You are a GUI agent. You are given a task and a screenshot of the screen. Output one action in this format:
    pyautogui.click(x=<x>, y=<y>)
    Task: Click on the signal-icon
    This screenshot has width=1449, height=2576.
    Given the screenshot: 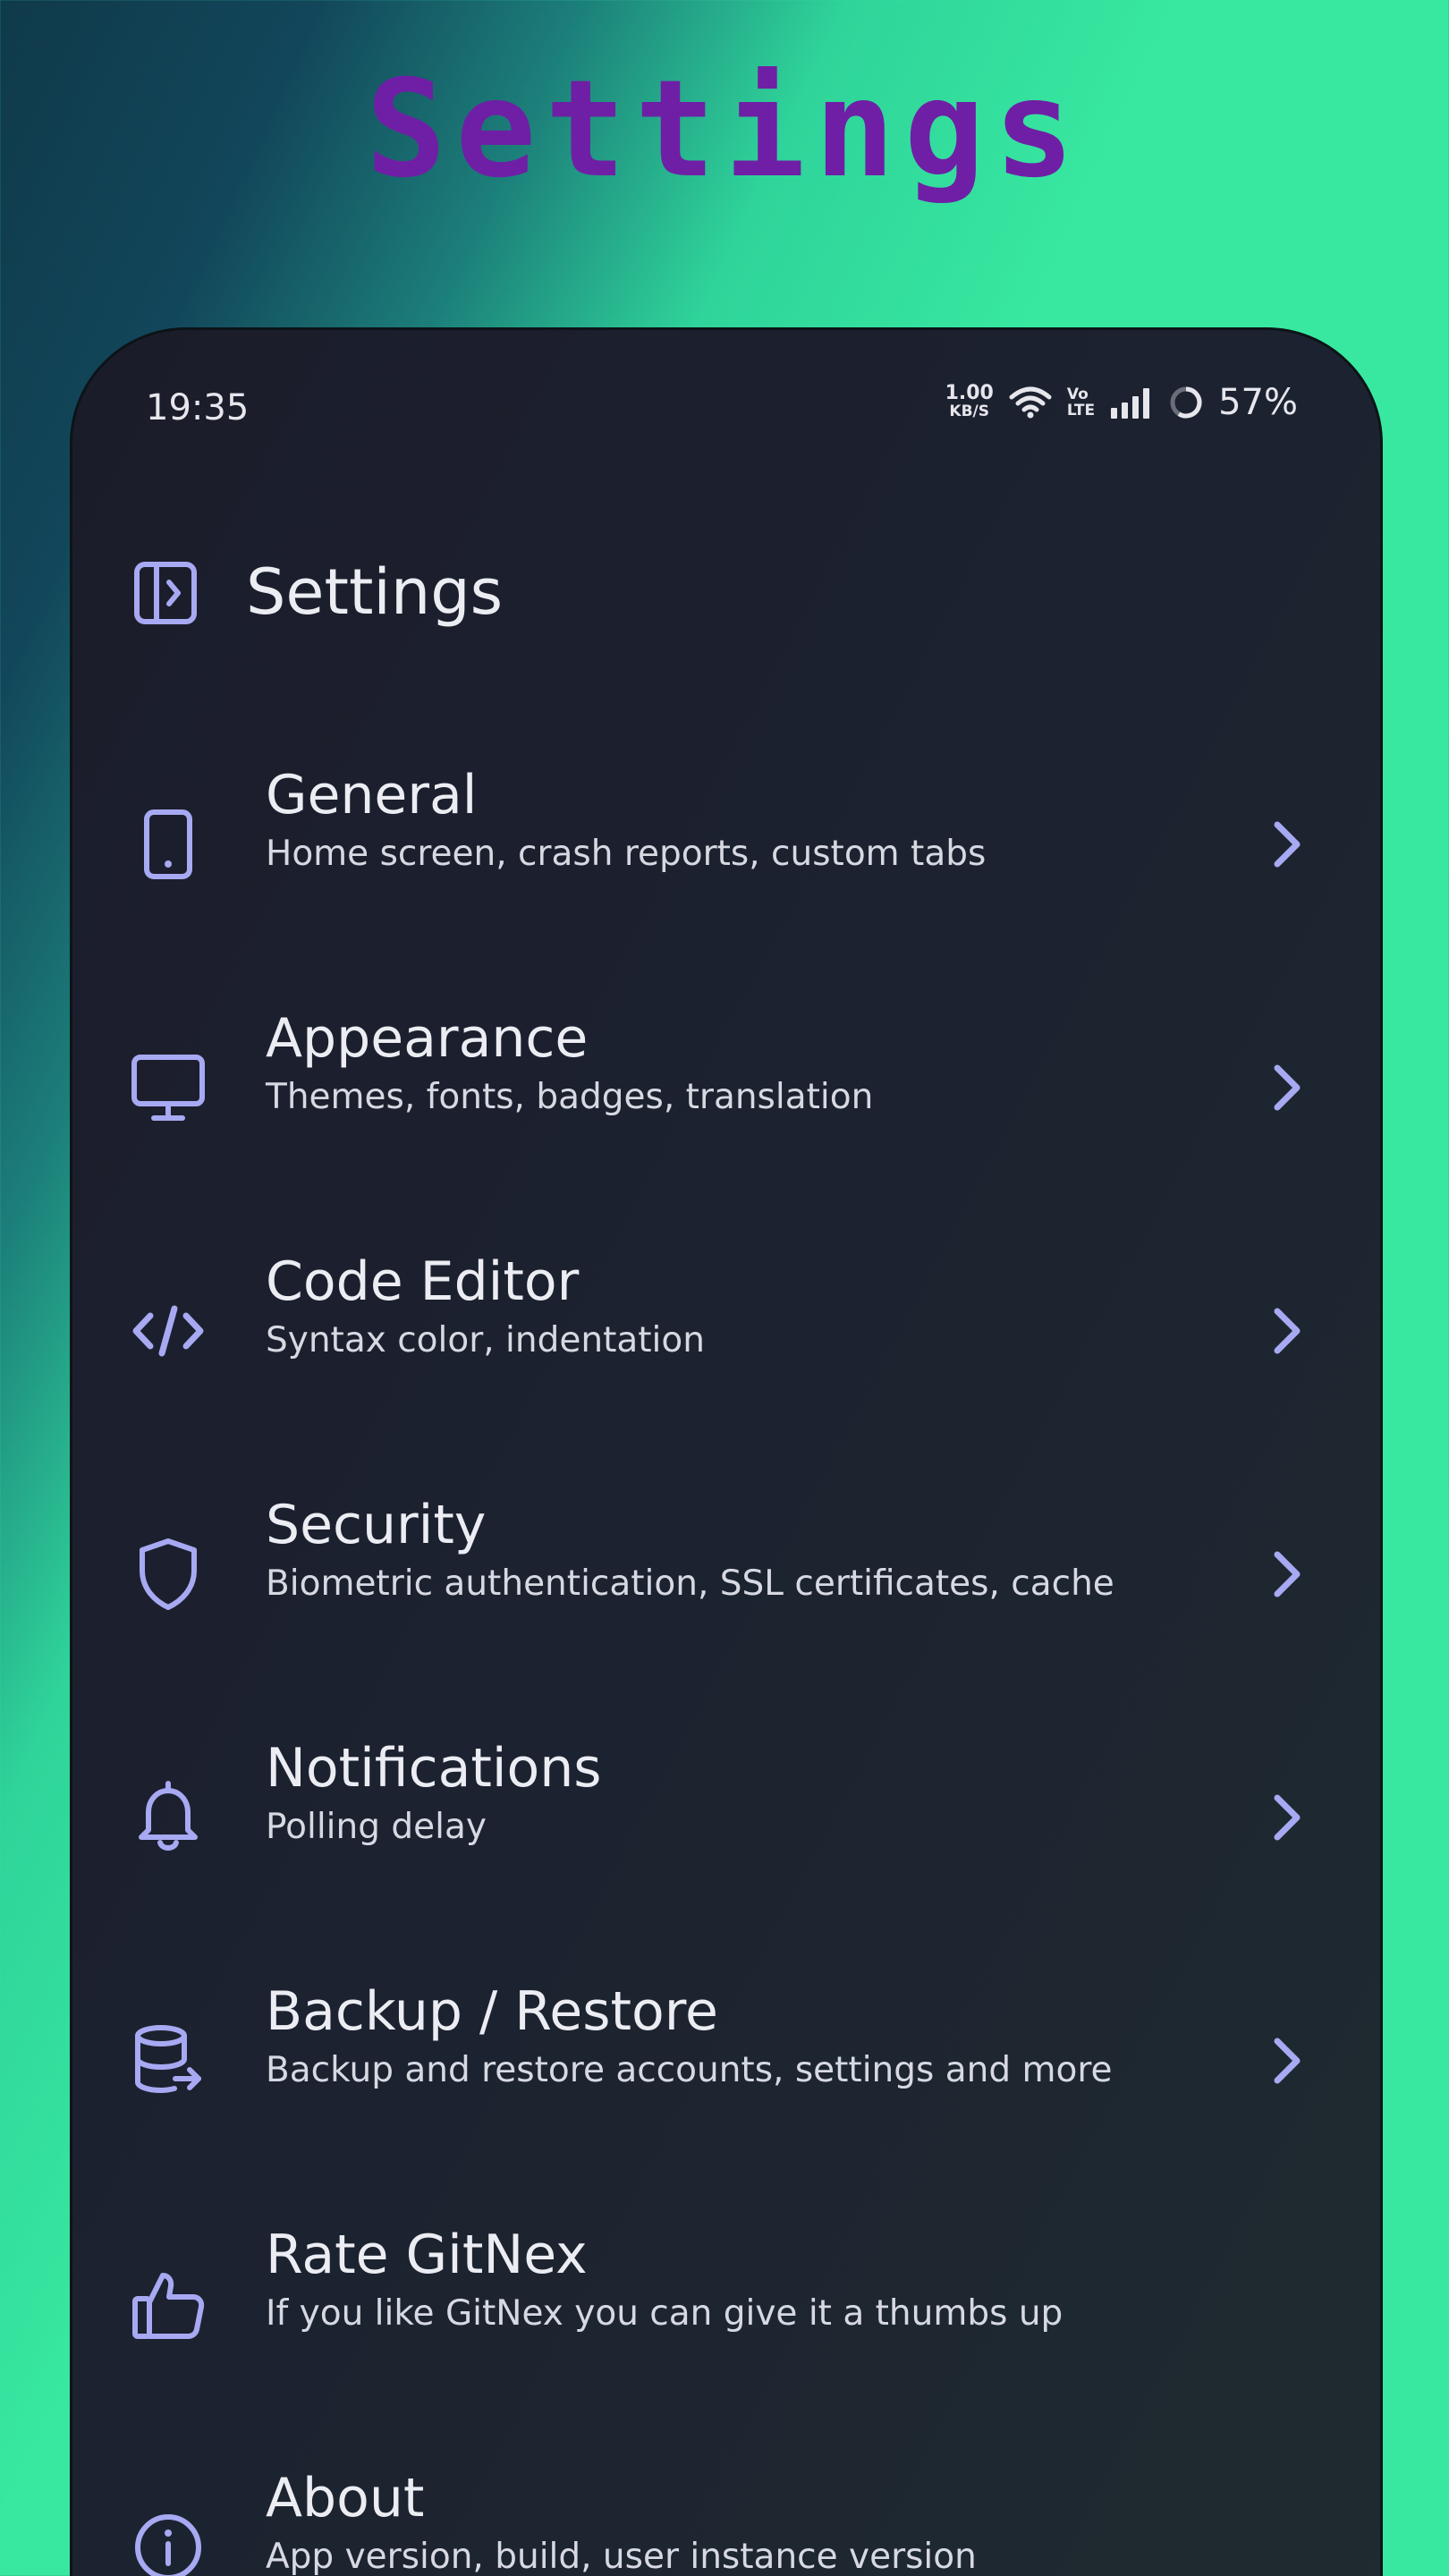 What is the action you would take?
    pyautogui.click(x=1131, y=402)
    